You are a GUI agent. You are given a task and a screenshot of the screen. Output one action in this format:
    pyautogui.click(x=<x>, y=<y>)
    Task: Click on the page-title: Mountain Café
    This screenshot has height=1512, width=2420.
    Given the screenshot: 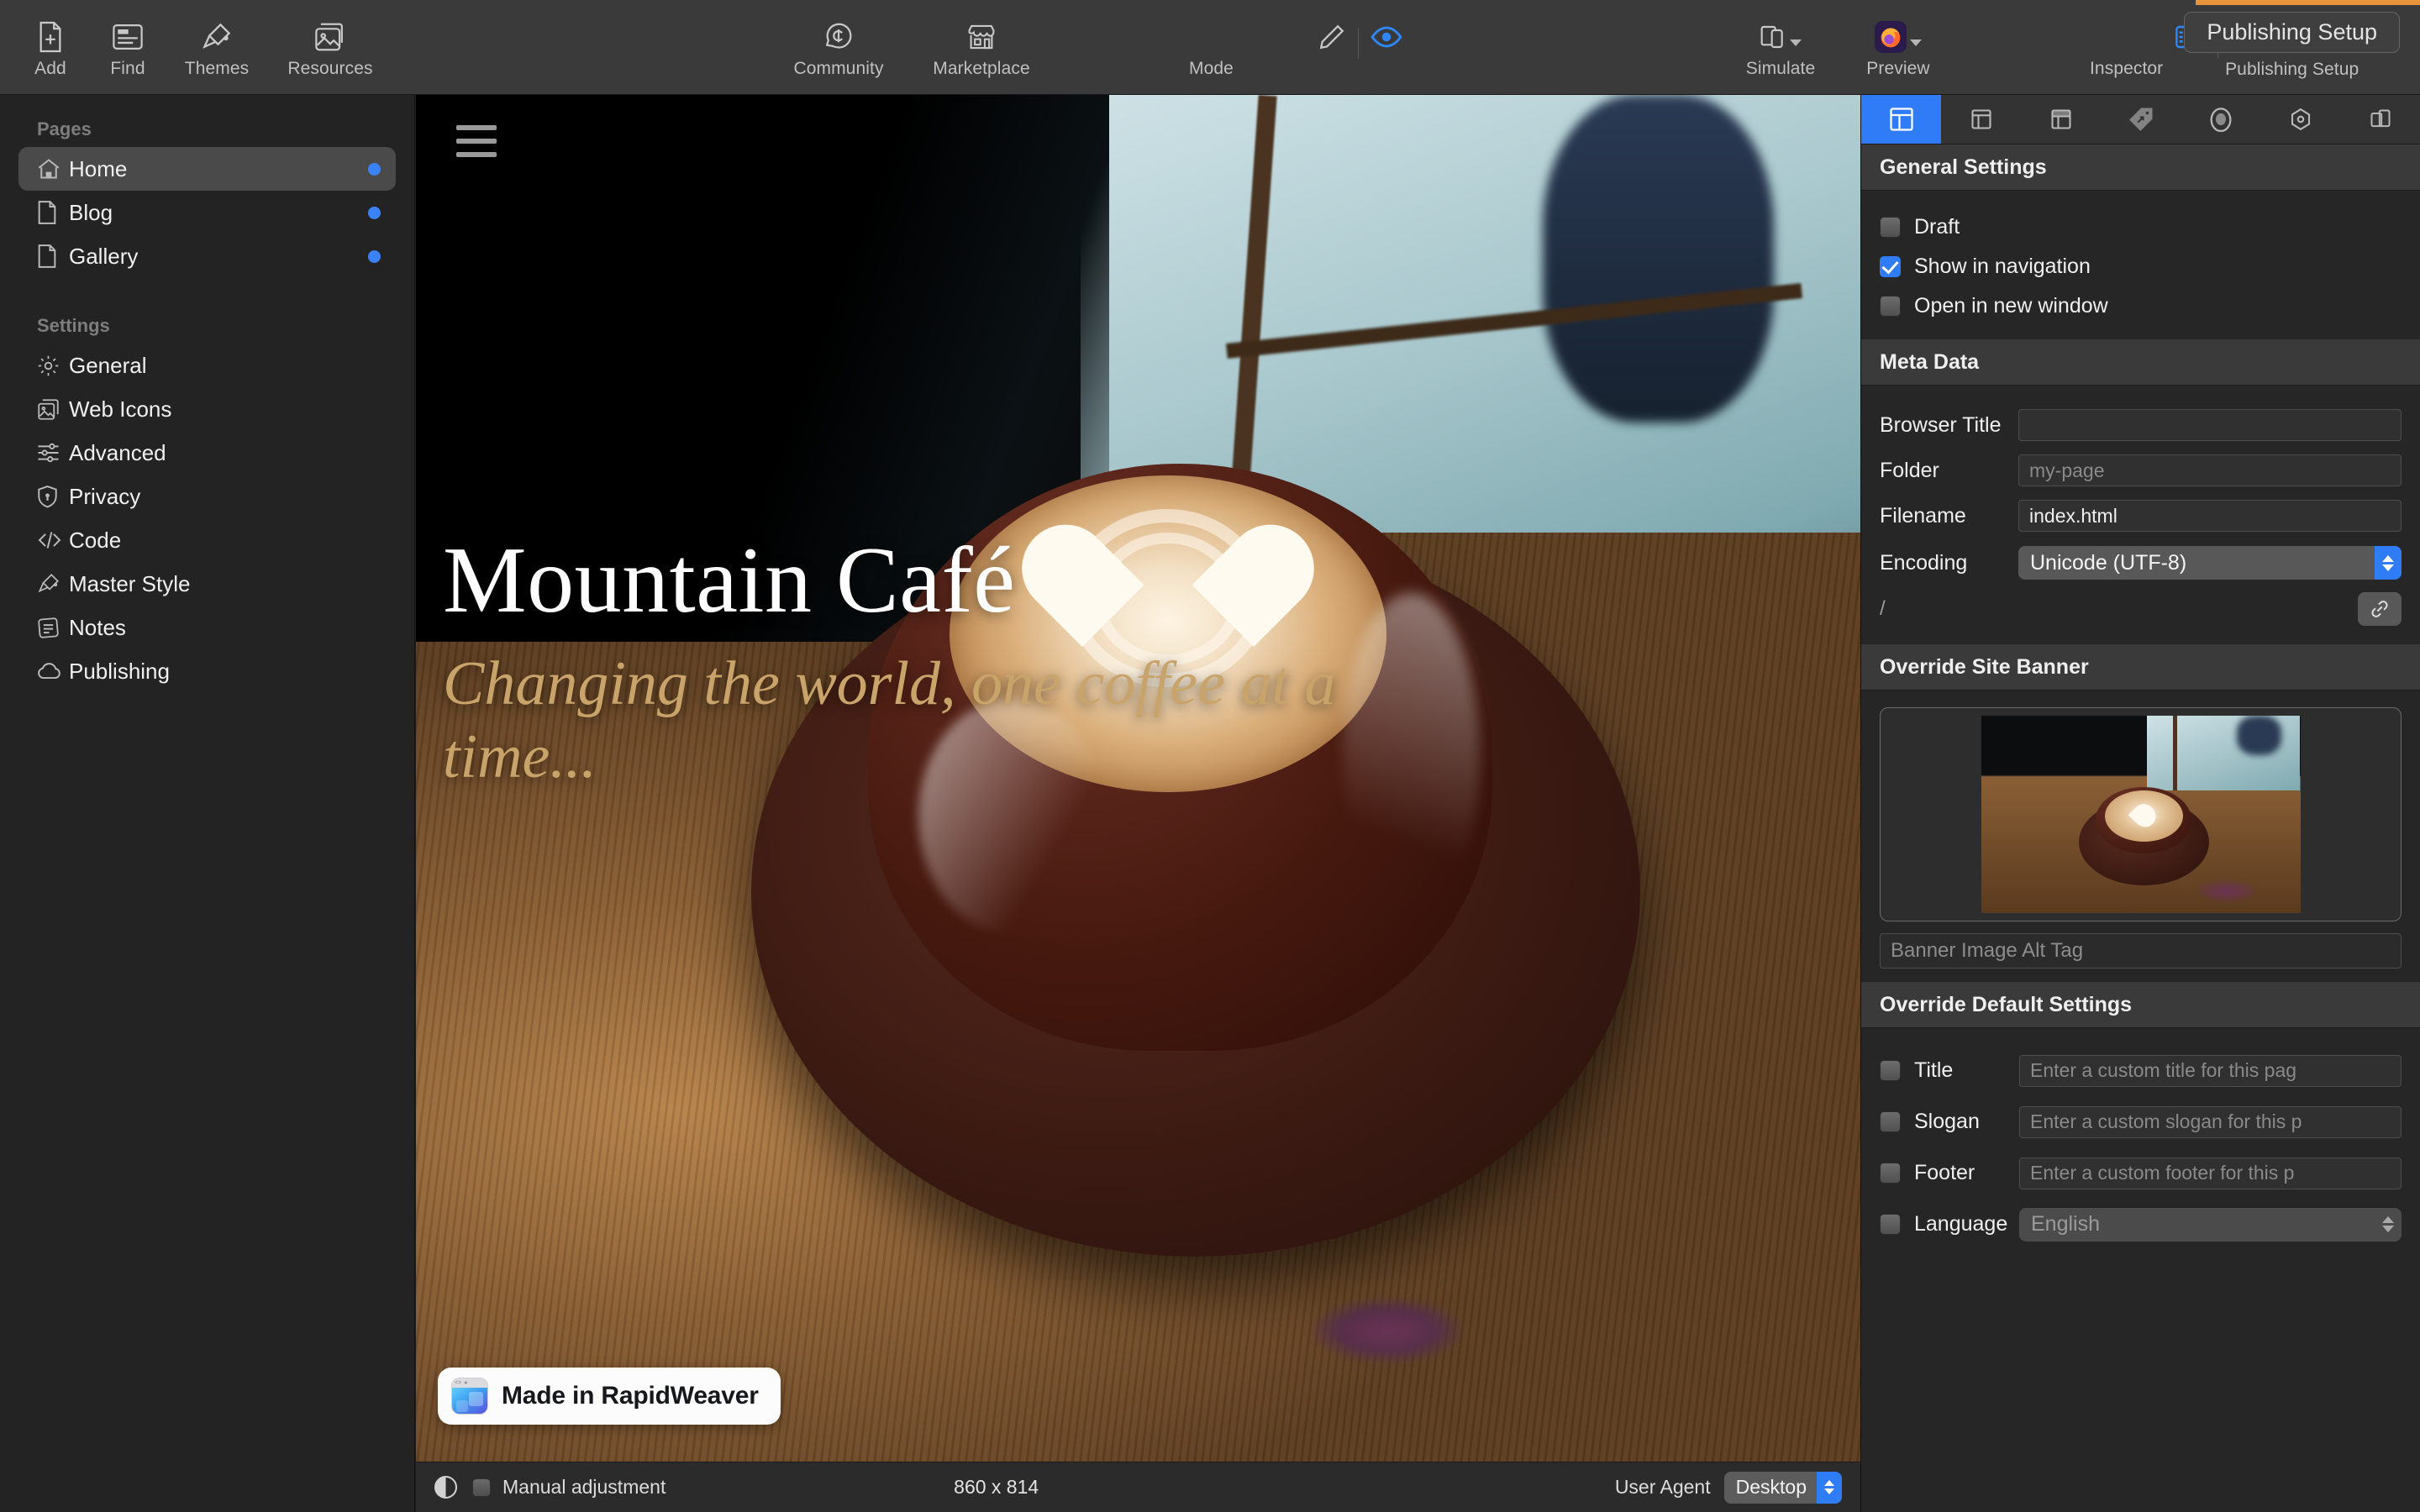 What is the action you would take?
    pyautogui.click(x=729, y=580)
    